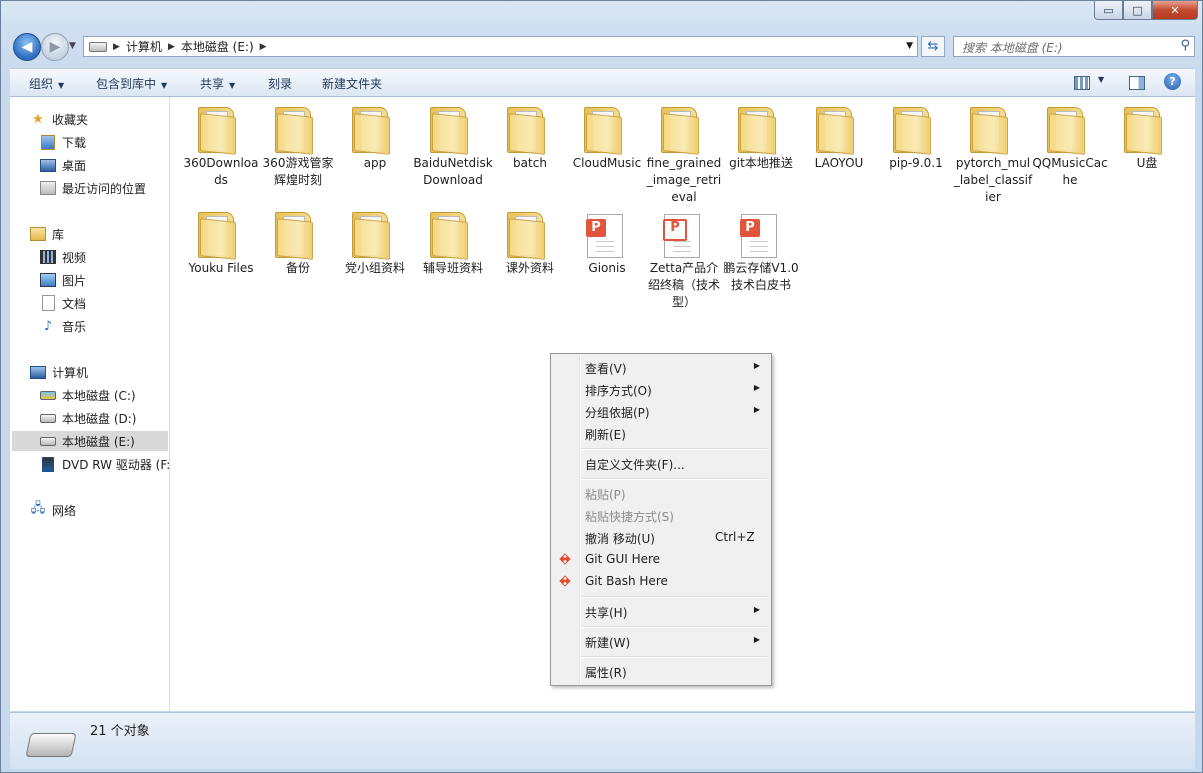  Describe the element at coordinates (63, 142) in the screenshot. I see `nav-downloads: 下载` at that location.